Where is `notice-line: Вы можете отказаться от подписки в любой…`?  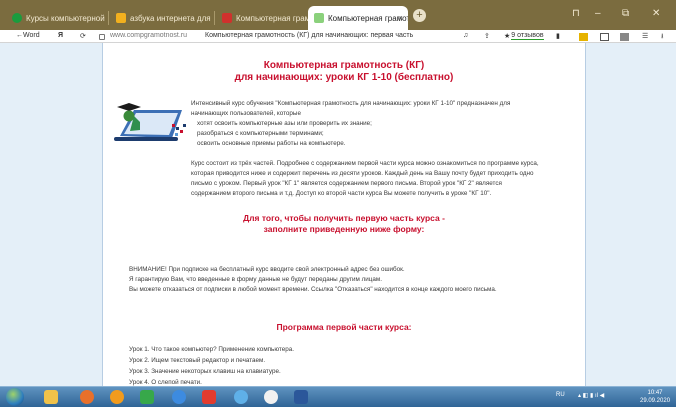
notice-line: Вы можете отказаться от подписки в любой… is located at coordinates (313, 289).